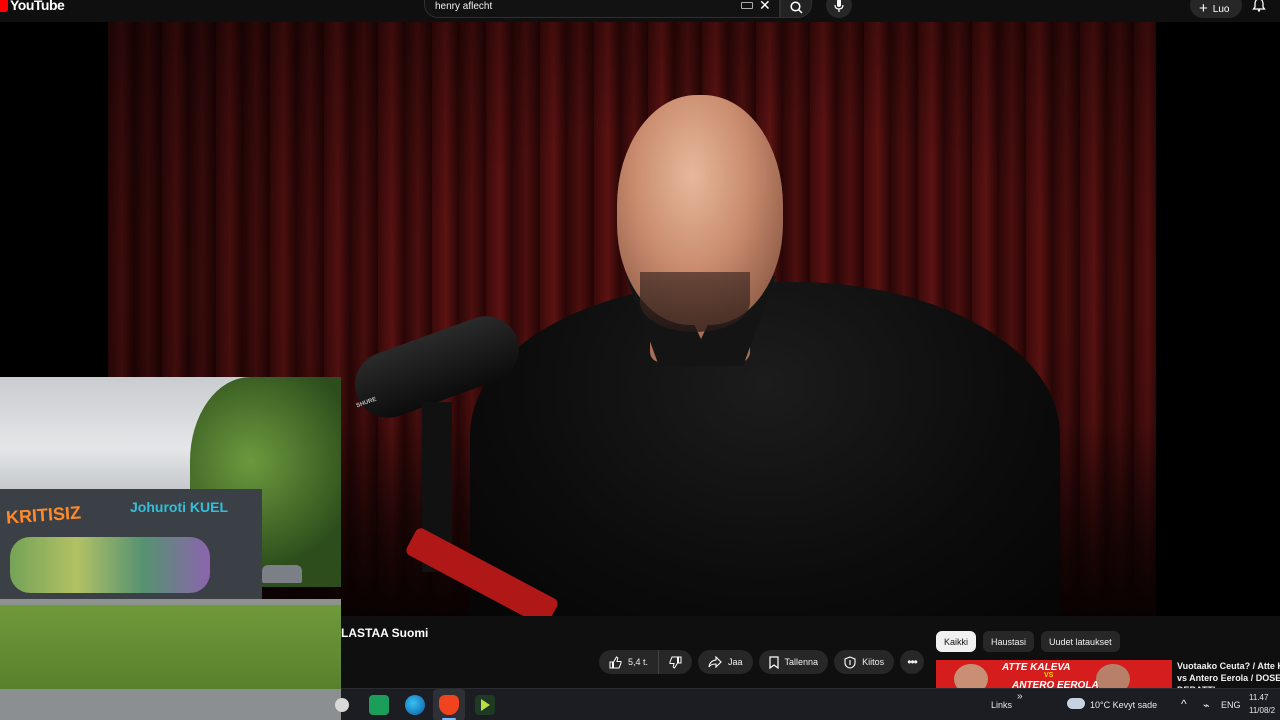  What do you see at coordinates (801, 662) in the screenshot?
I see `save-label: Tallenna` at bounding box center [801, 662].